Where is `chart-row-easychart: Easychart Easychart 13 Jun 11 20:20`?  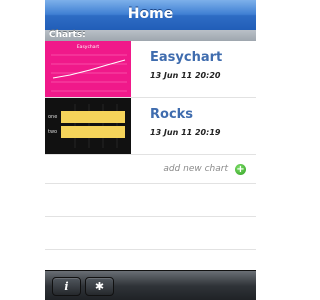
chart-row-easychart: Easychart Easychart 13 Jun 11 20:20 is located at coordinates (150, 69).